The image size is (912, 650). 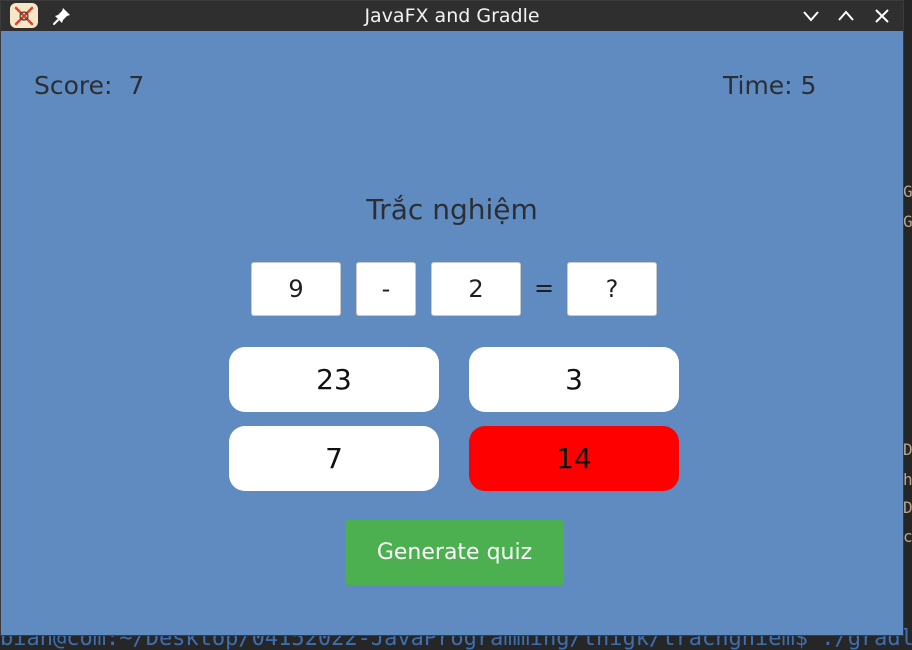 I want to click on operand1-field: 9, so click(x=296, y=289).